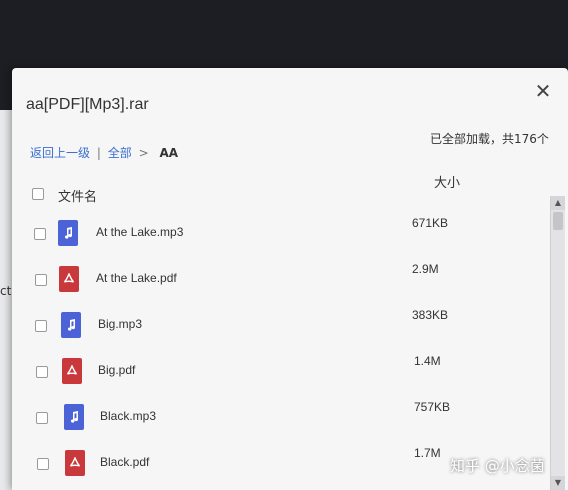 The width and height of the screenshot is (568, 490). What do you see at coordinates (120, 153) in the screenshot?
I see `root-link: 全部` at bounding box center [120, 153].